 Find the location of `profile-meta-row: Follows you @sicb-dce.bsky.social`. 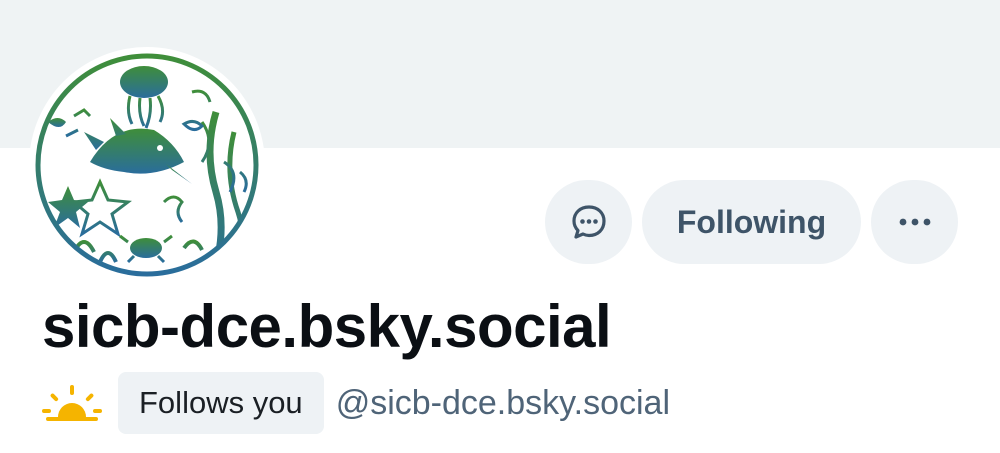

profile-meta-row: Follows you @sicb-dce.bsky.social is located at coordinates (356, 403).